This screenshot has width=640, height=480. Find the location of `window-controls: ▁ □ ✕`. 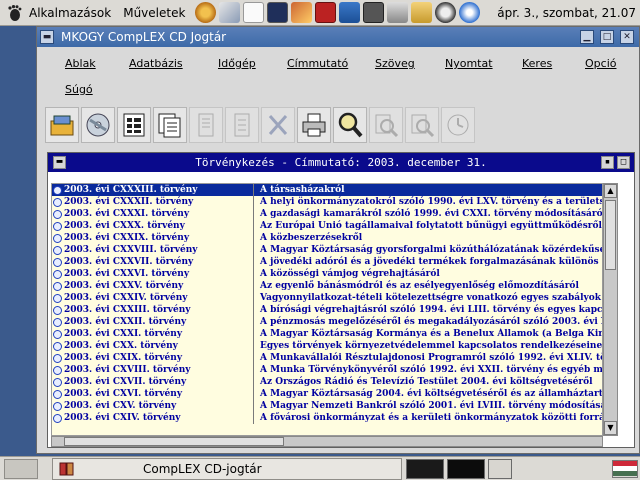

window-controls: ▁ □ ✕ is located at coordinates (607, 37).